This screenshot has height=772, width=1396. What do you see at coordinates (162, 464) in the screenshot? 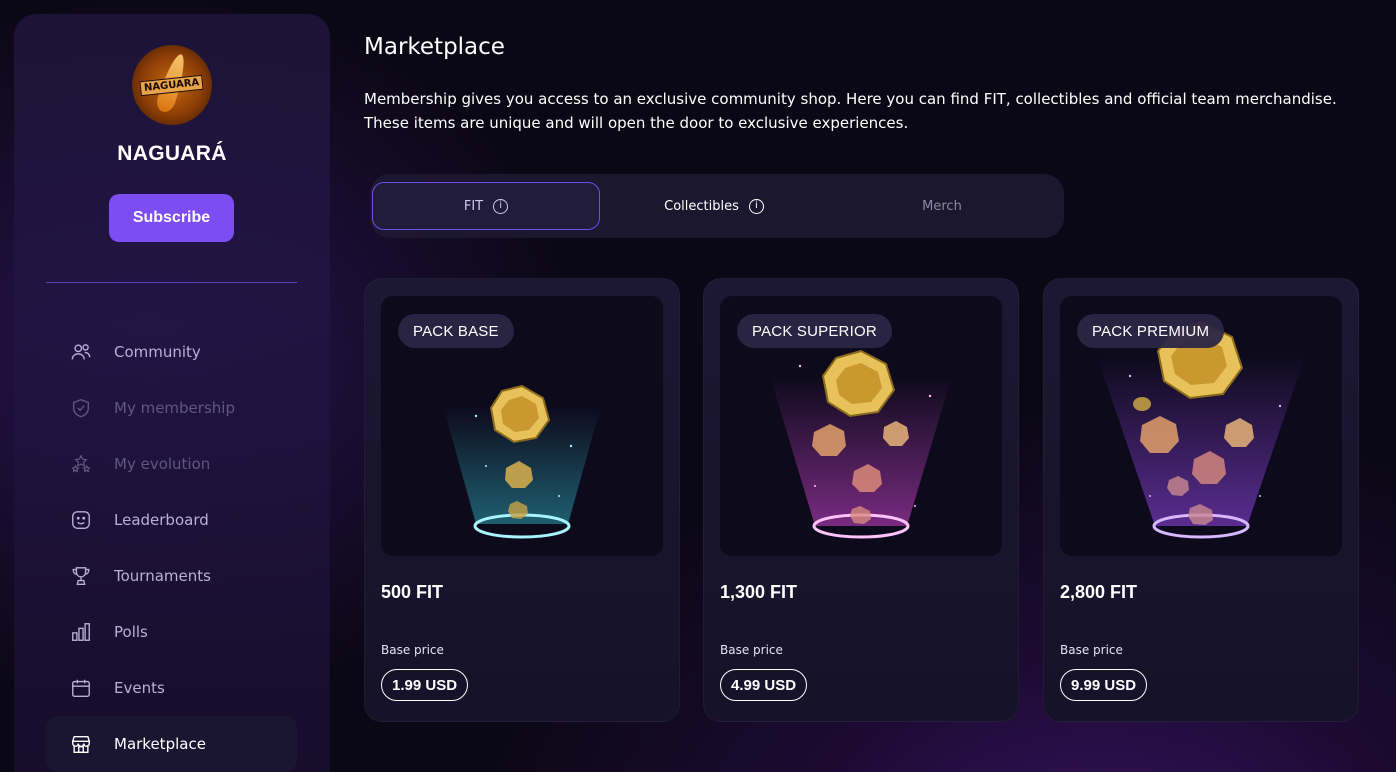
I see `sidebar-item-label: My evolution` at bounding box center [162, 464].